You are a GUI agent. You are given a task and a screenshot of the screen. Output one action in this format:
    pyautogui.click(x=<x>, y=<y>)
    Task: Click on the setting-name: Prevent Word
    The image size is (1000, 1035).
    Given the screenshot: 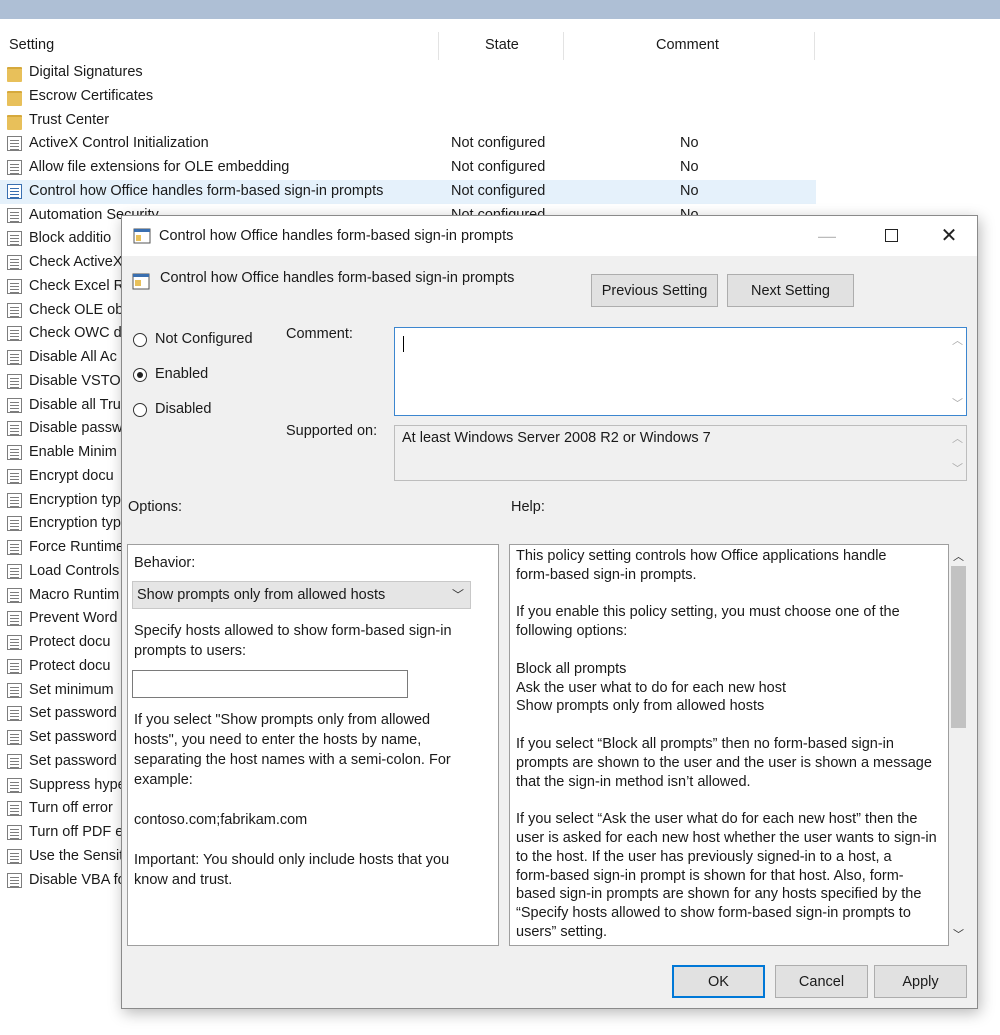 What is the action you would take?
    pyautogui.click(x=73, y=618)
    